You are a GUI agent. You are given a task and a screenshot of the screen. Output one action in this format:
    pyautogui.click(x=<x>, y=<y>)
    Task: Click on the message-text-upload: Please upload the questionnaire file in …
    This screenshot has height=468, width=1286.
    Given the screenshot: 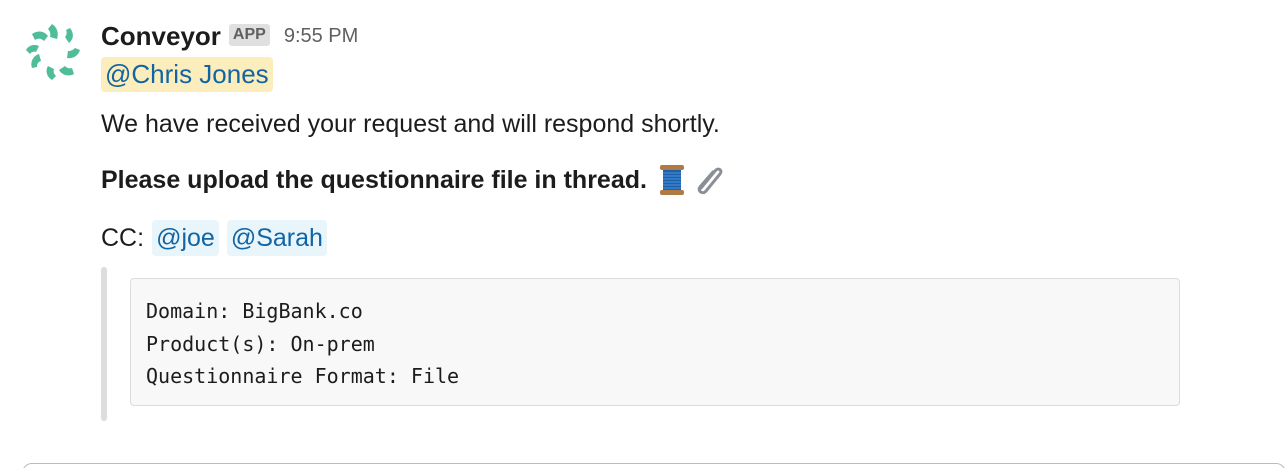 What is the action you would take?
    pyautogui.click(x=676, y=180)
    